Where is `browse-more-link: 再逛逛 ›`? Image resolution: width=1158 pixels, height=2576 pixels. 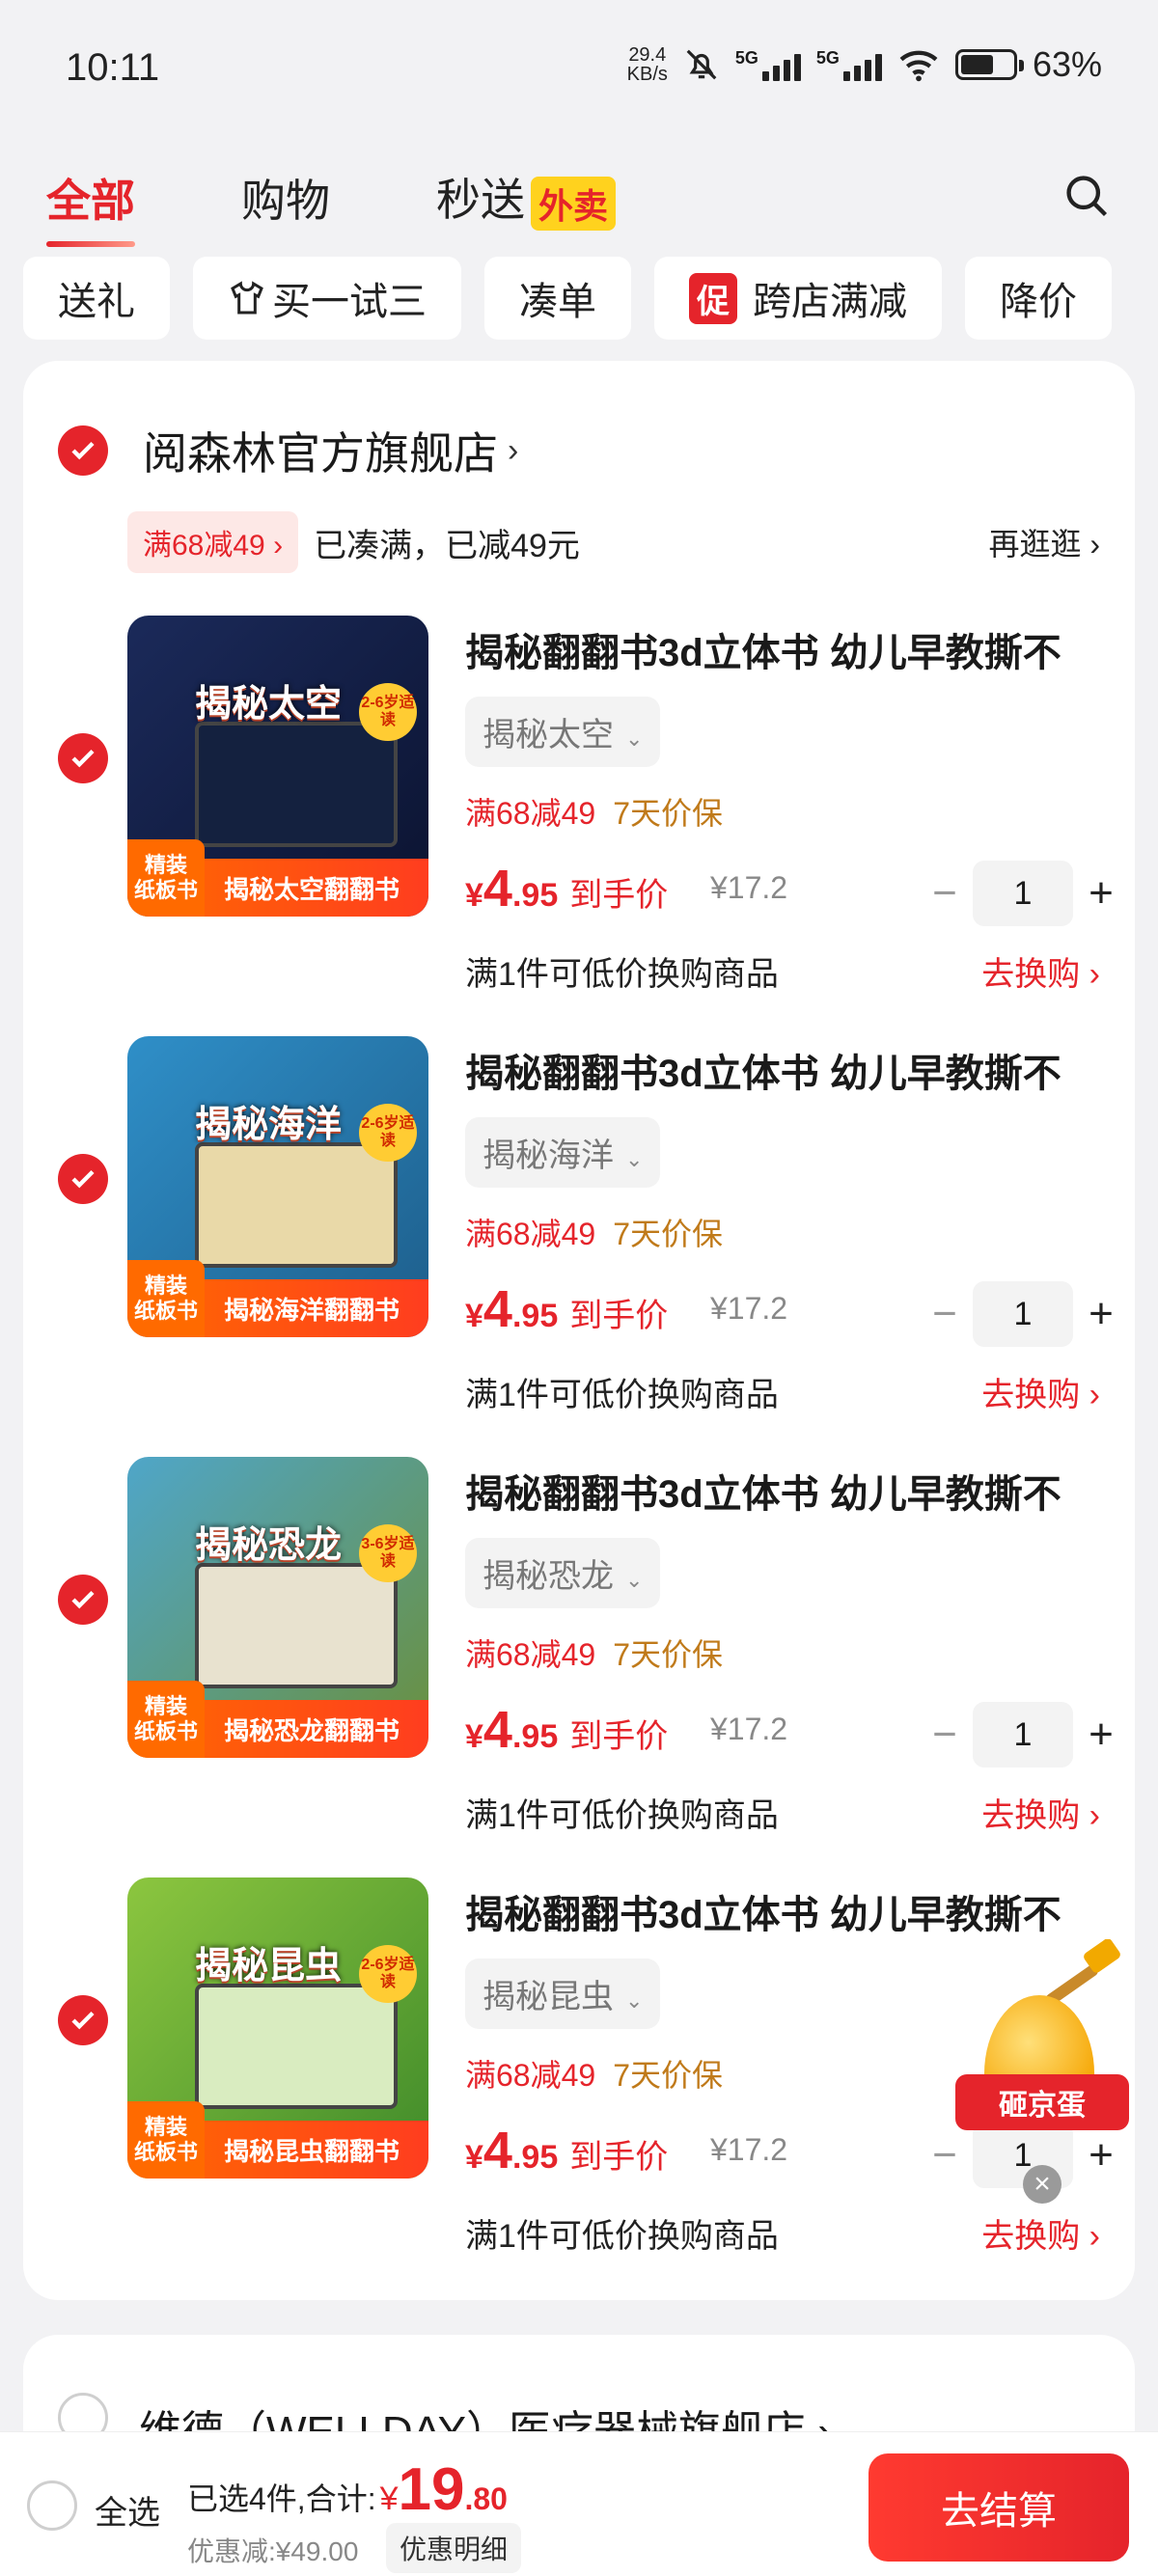
browse-more-link: 再逛逛 › is located at coordinates (1044, 542).